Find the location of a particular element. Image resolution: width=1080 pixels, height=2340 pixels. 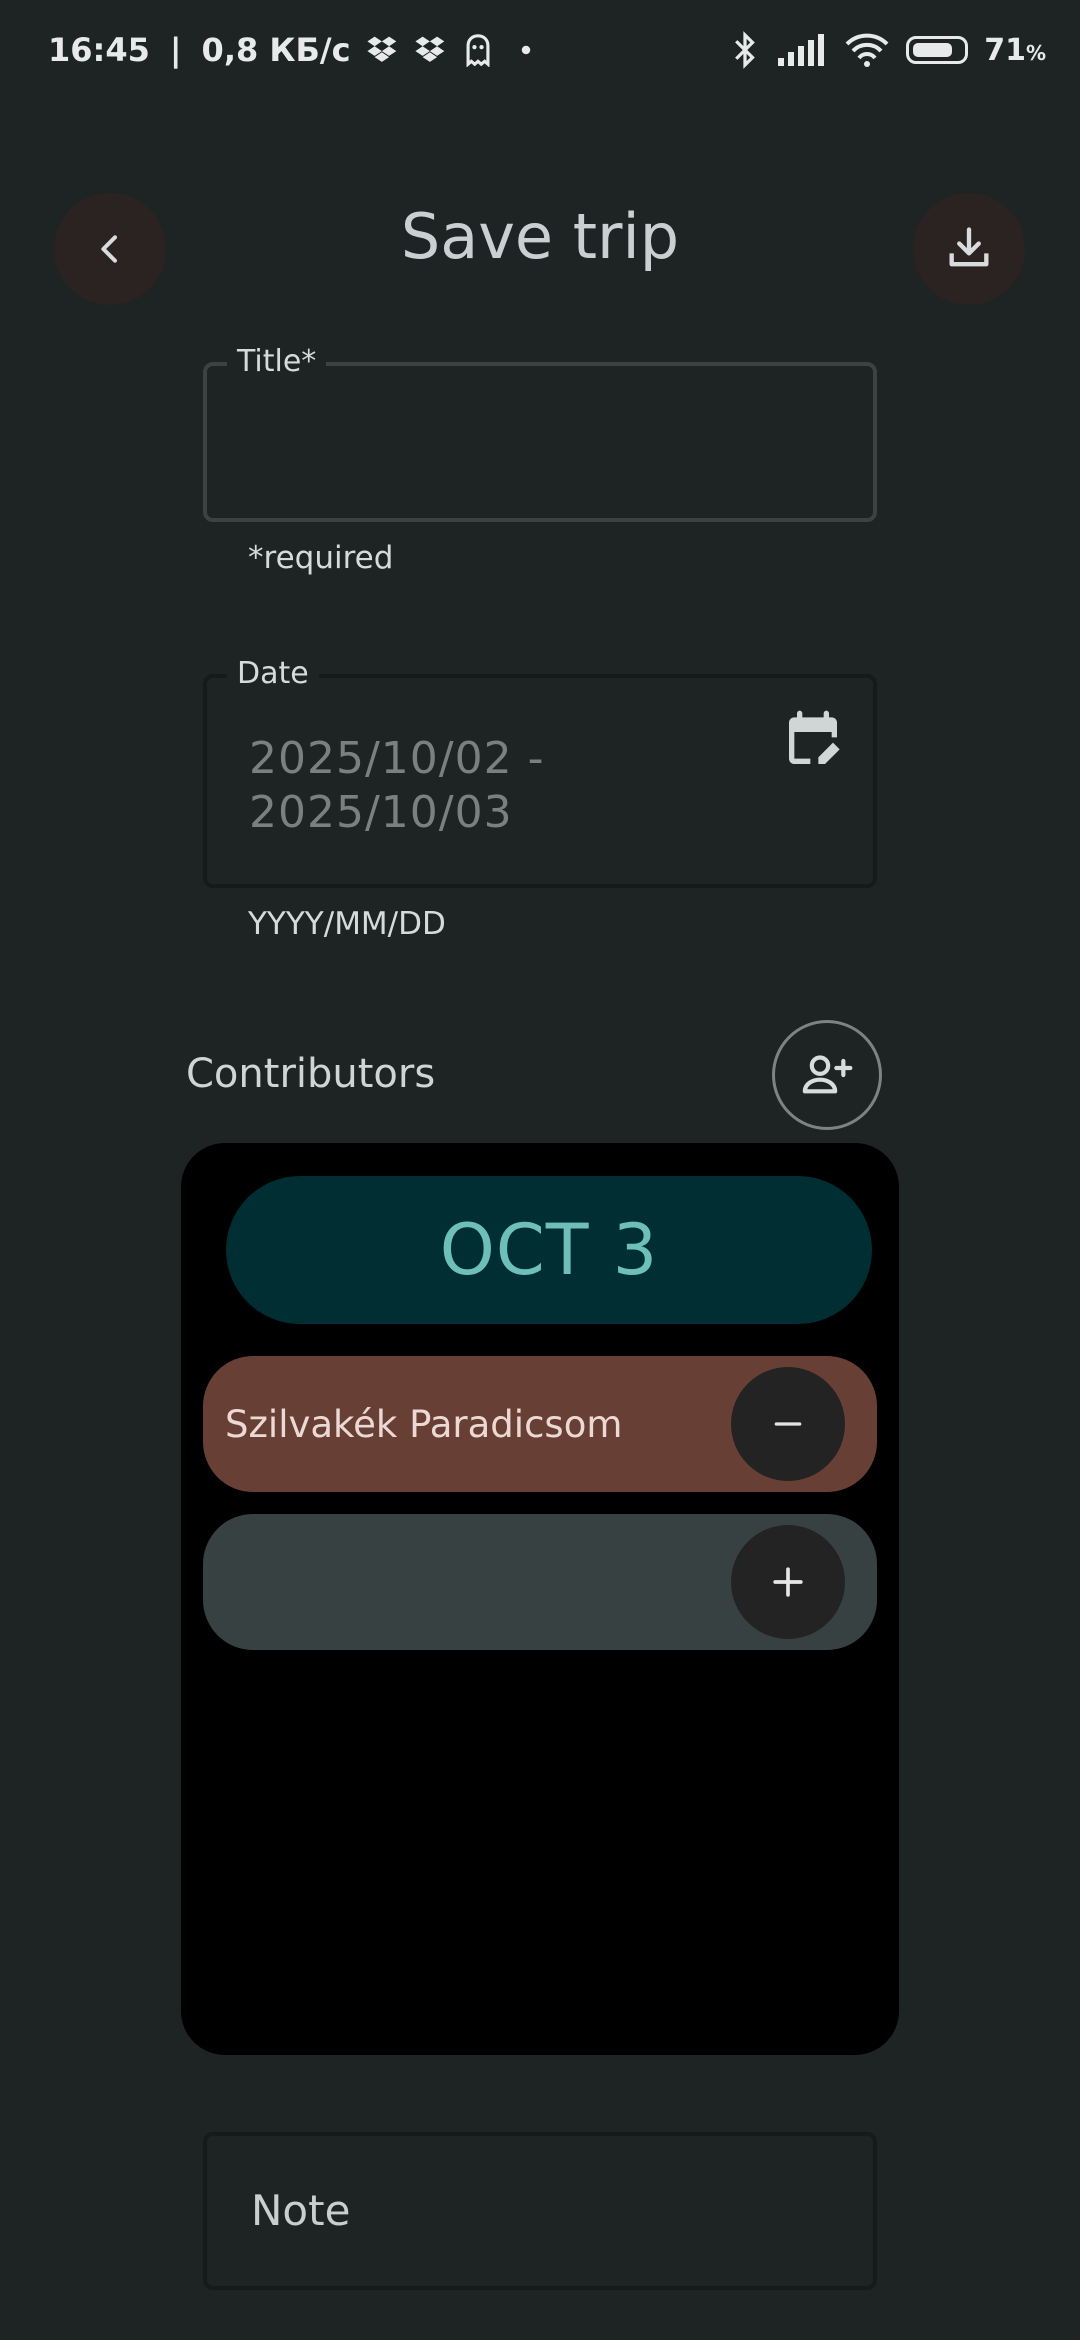

date-value-end: 2025/10/03 is located at coordinates (381, 812).